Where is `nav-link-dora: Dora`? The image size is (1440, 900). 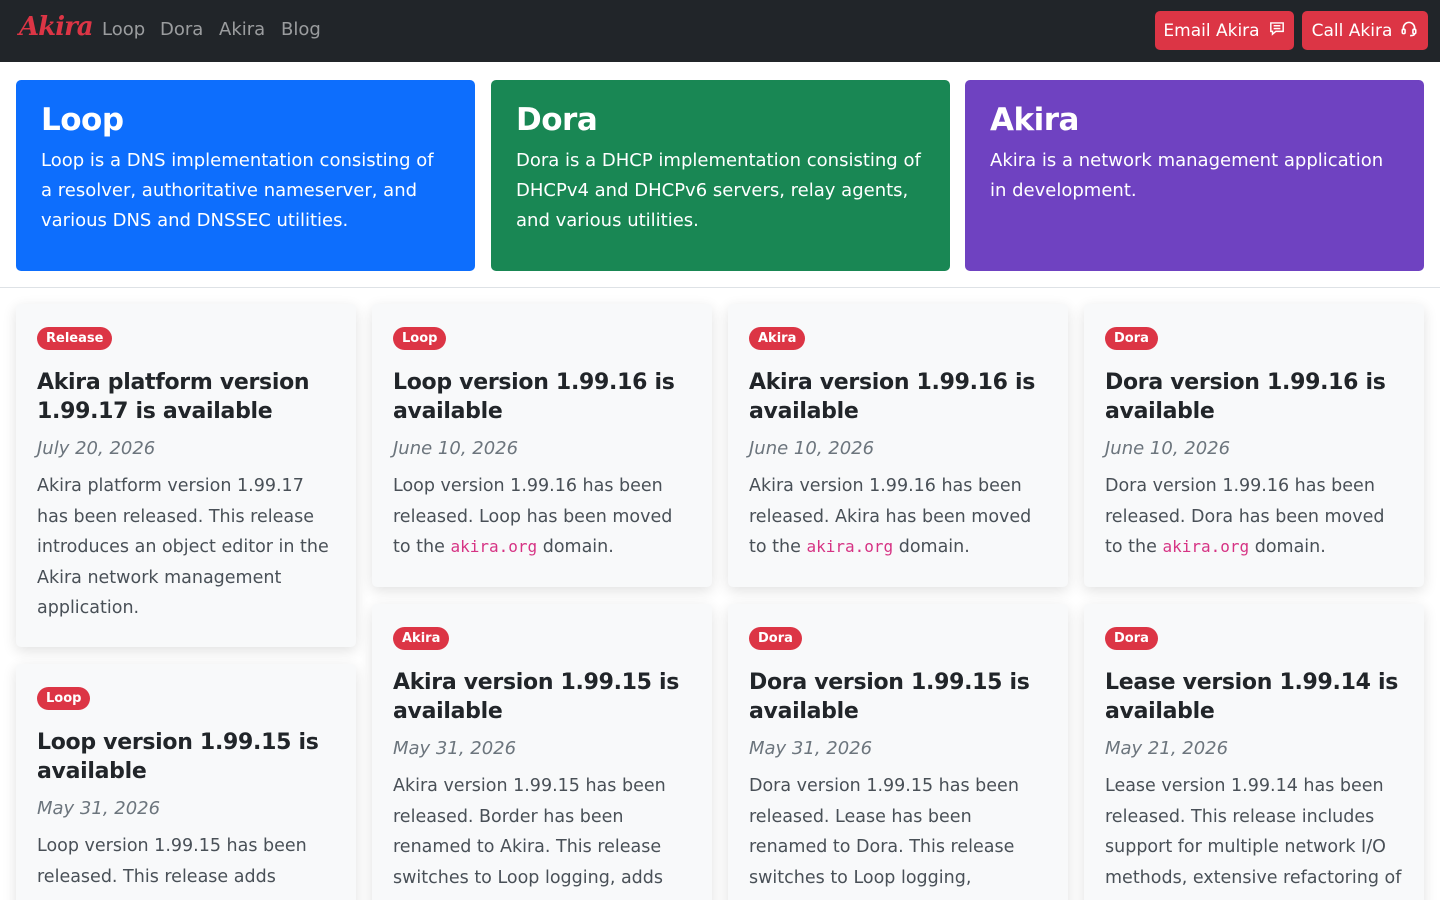
nav-link-dora: Dora is located at coordinates (181, 29).